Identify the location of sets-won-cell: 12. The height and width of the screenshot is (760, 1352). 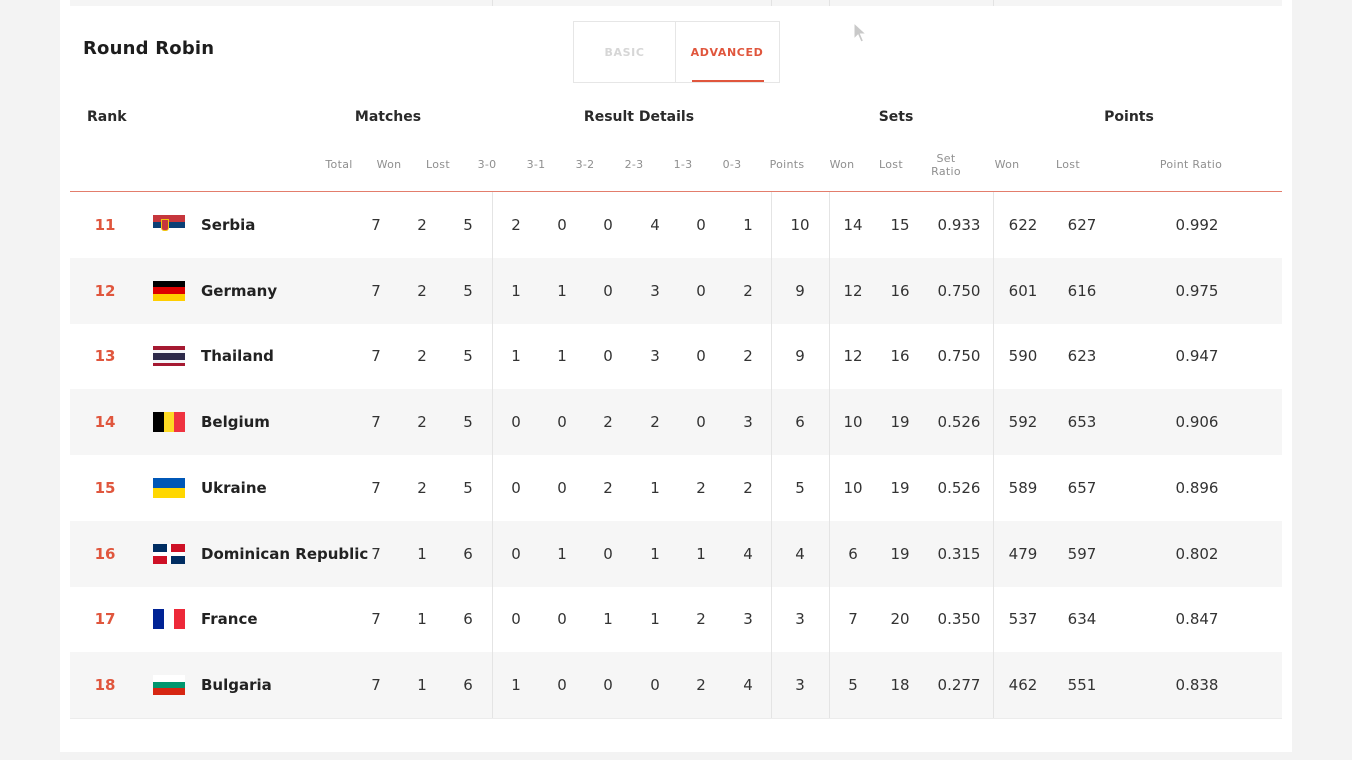
(853, 290).